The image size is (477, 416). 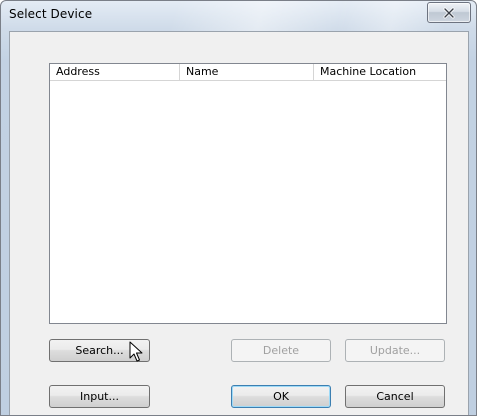 I want to click on close-icon, so click(x=449, y=12).